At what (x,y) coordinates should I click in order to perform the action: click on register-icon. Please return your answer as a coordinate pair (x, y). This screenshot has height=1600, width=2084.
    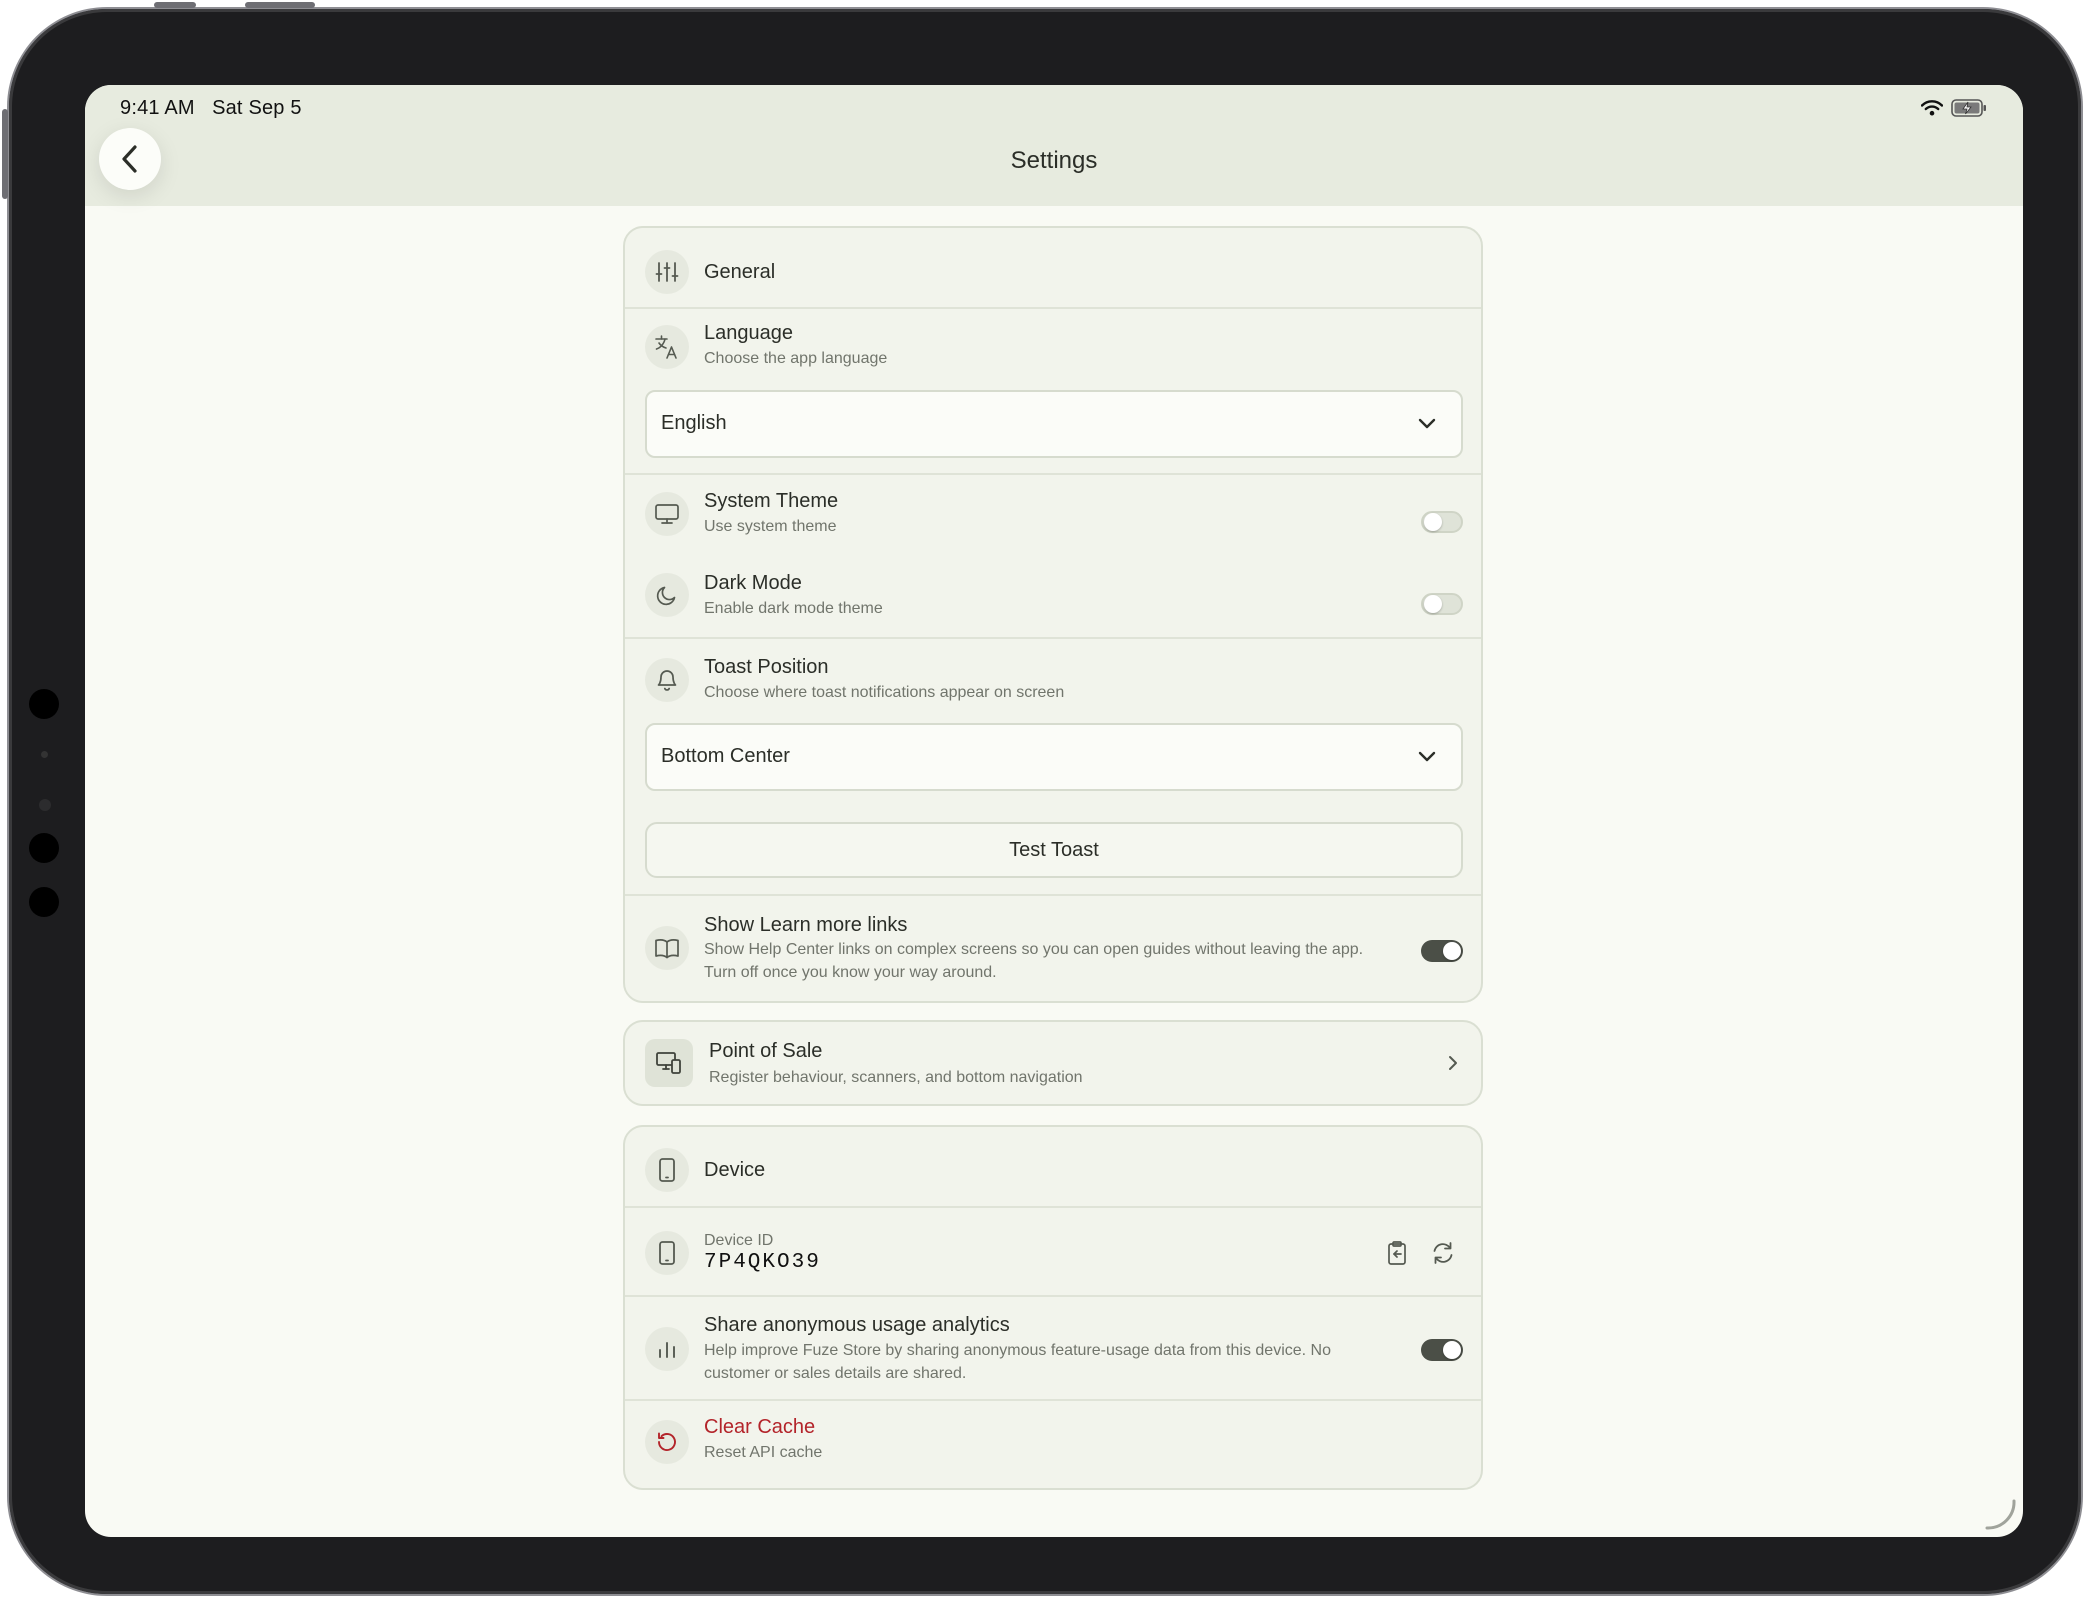
    Looking at the image, I should click on (669, 1063).